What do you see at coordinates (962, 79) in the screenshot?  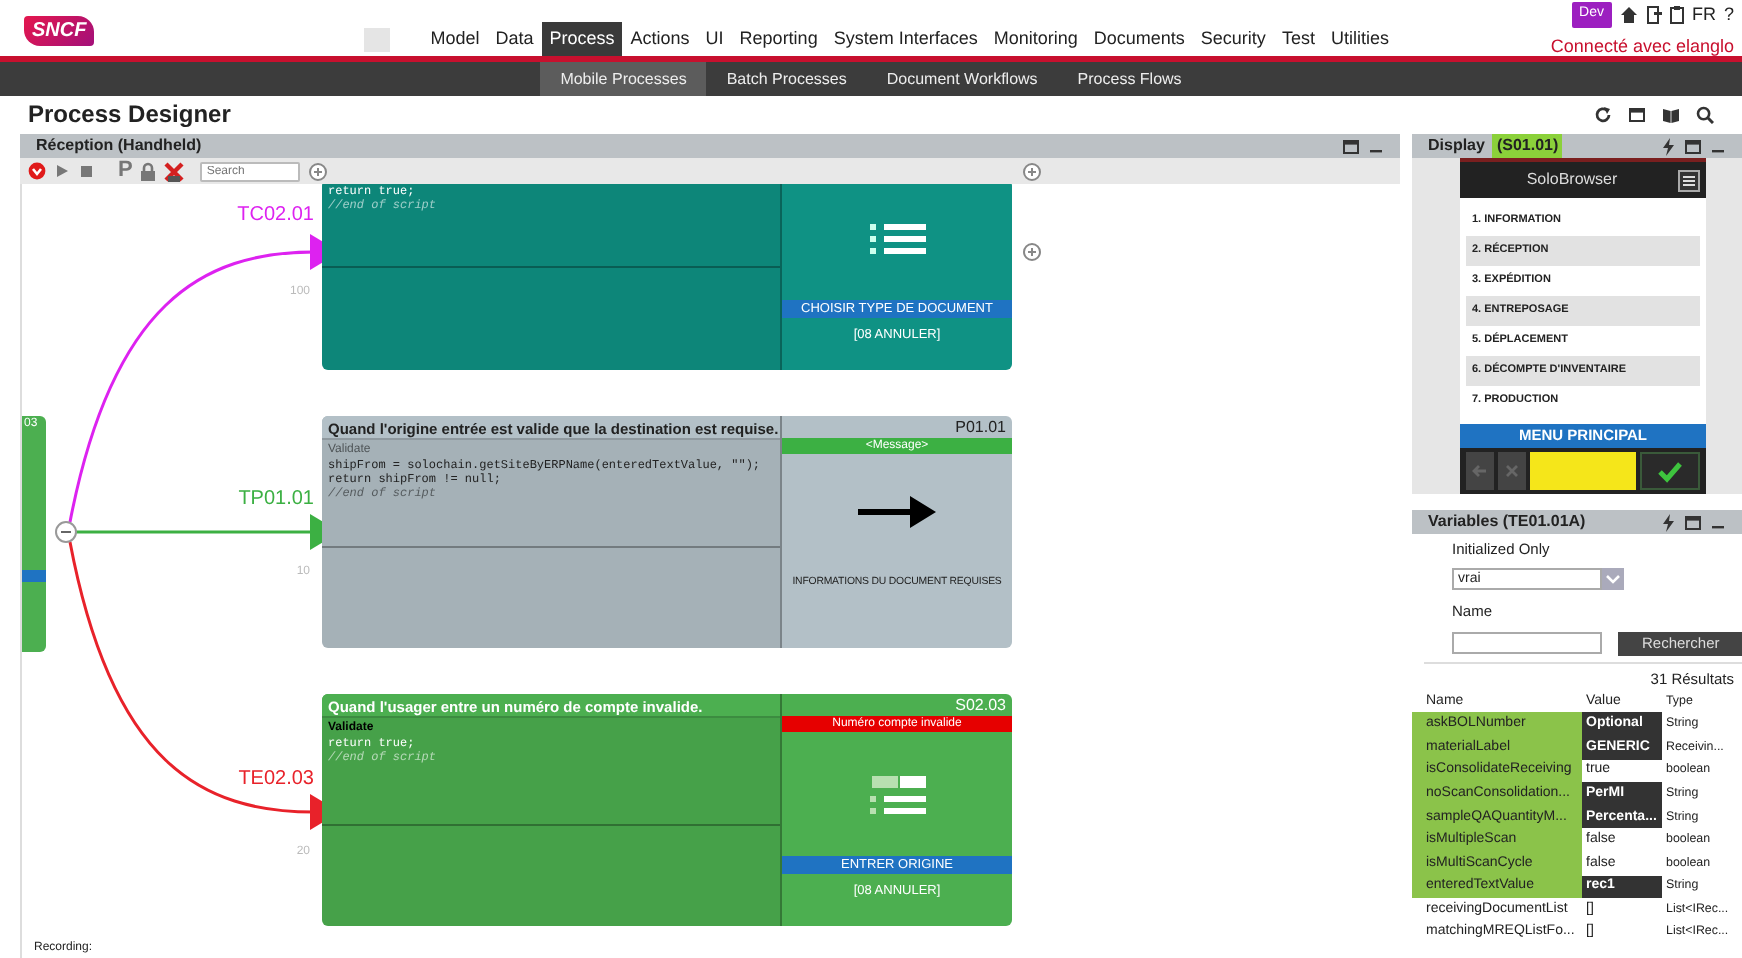 I see `sub-tab: Document Workflows` at bounding box center [962, 79].